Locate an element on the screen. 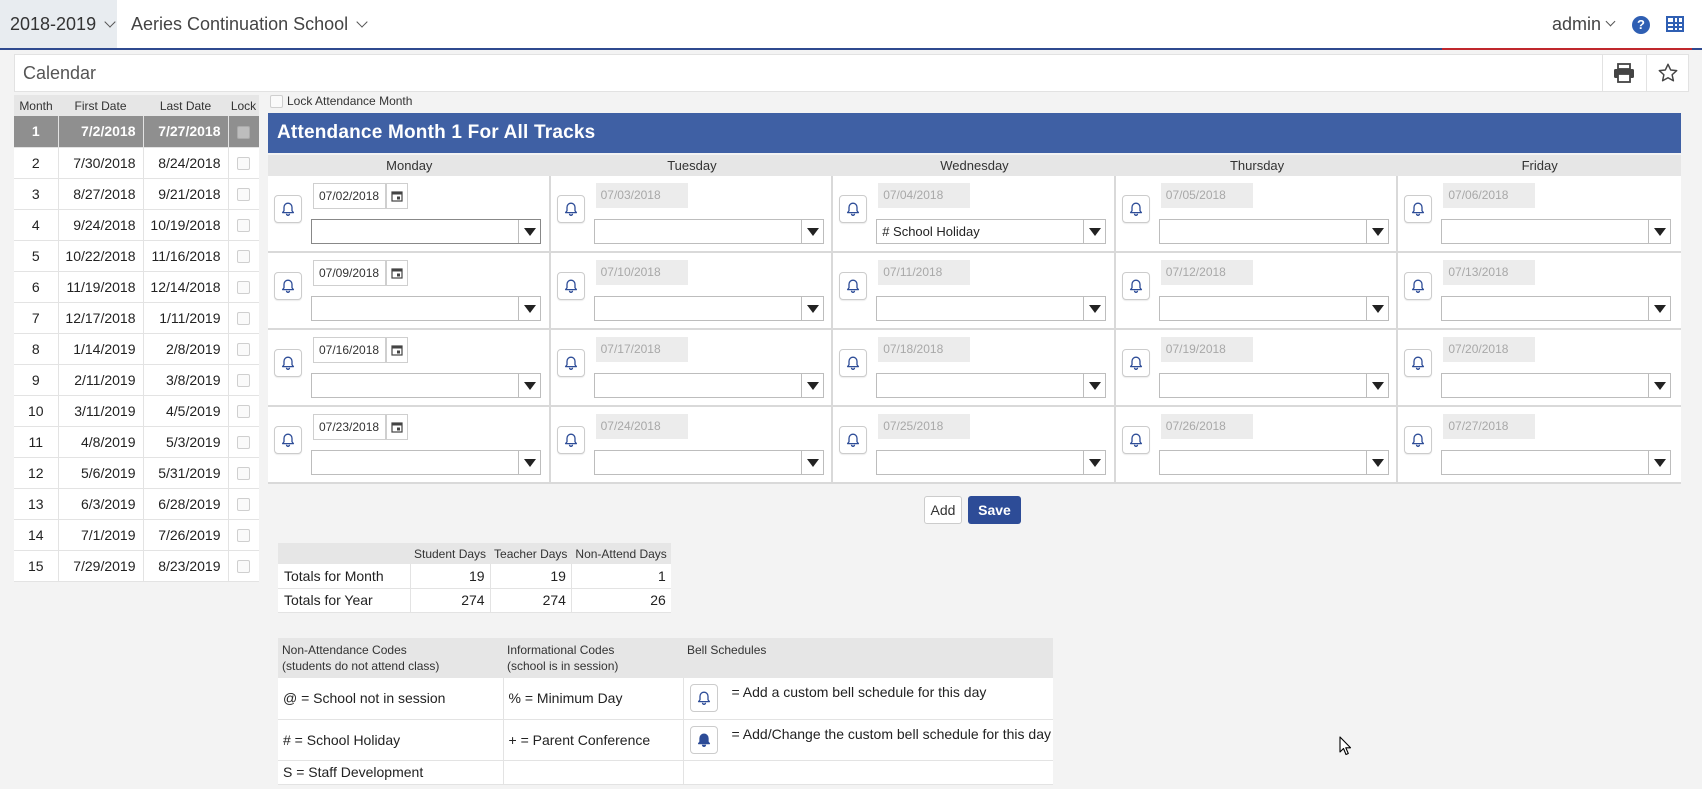  date-input: 07/23/2018 is located at coordinates (349, 427).